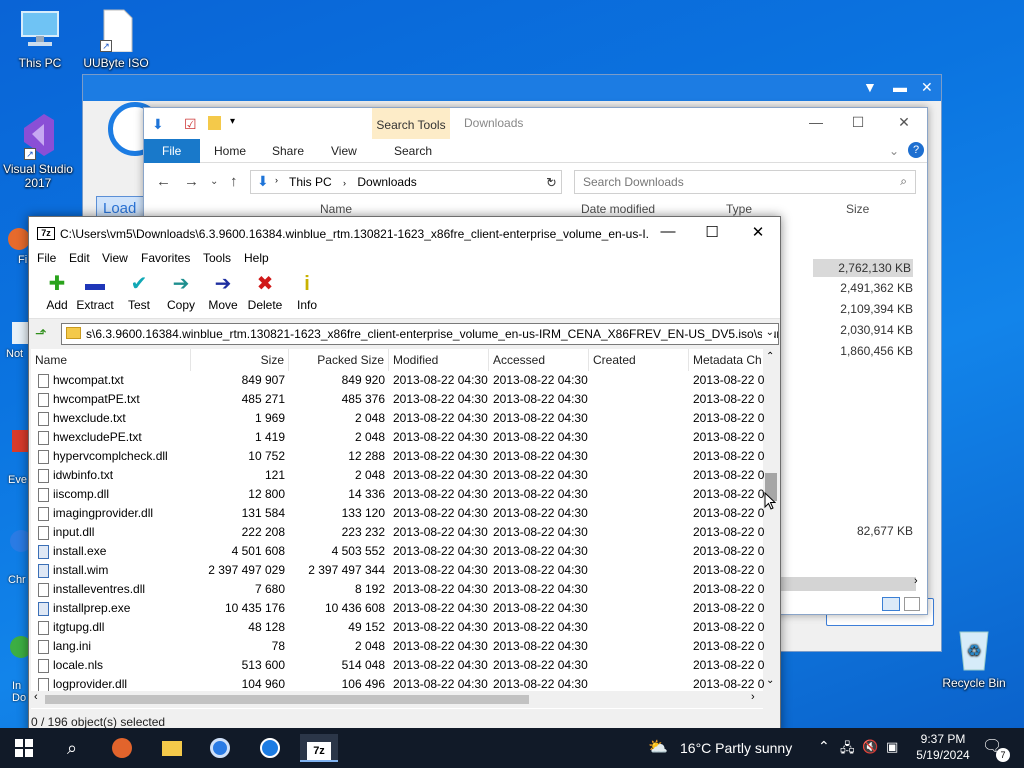 Image resolution: width=1024 pixels, height=768 pixels. I want to click on horizontal-scrollbar, so click(848, 584).